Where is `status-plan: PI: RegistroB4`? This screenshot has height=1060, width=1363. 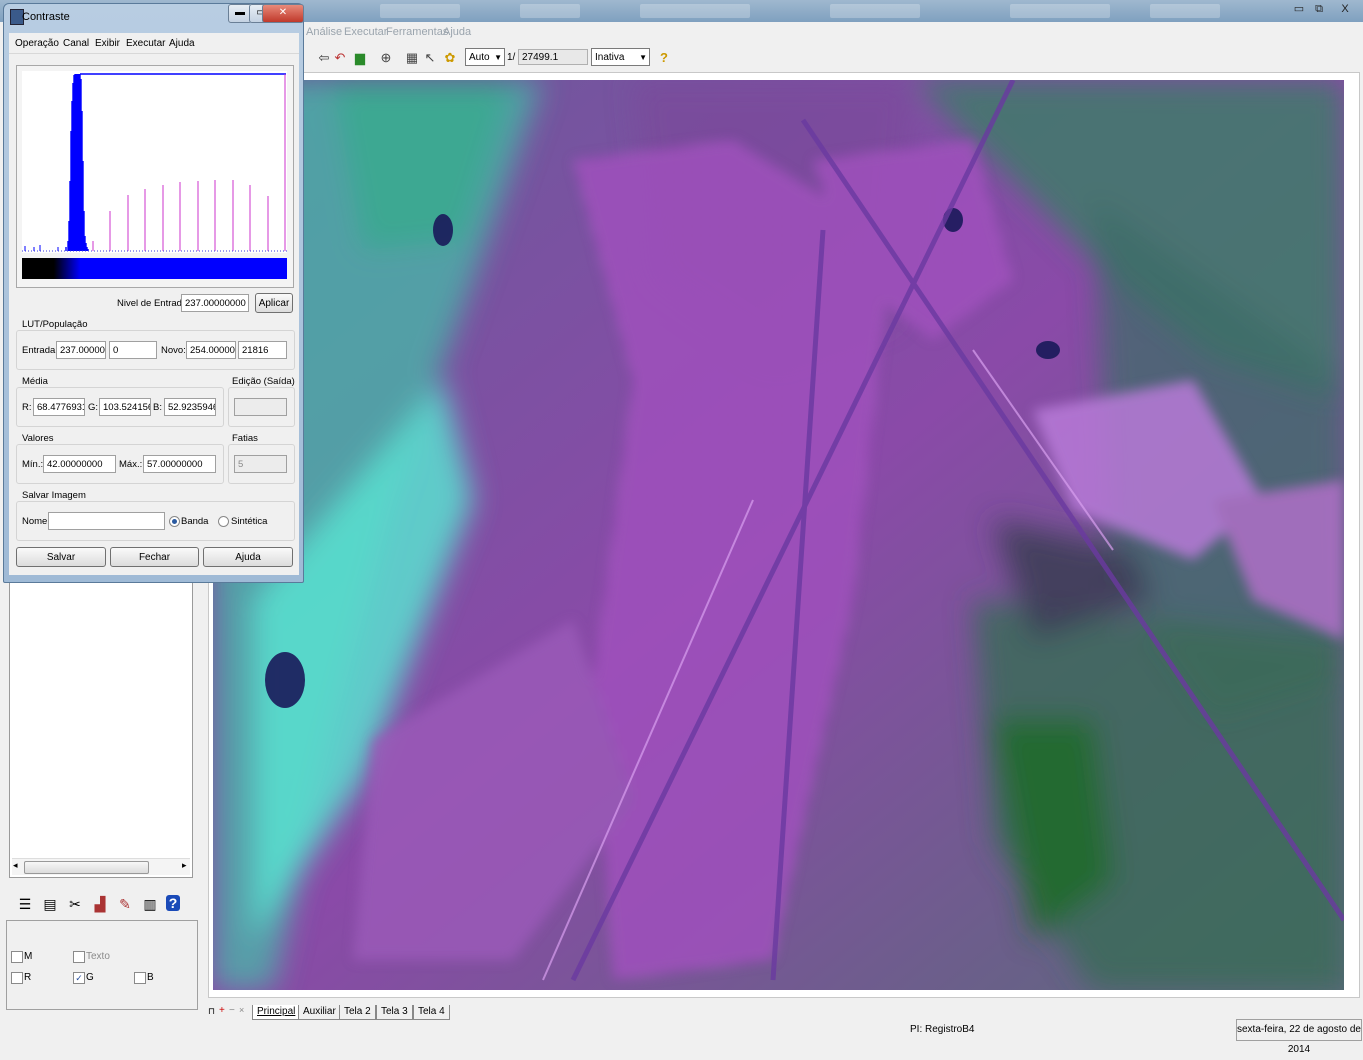 status-plan: PI: RegistroB4 is located at coordinates (942, 1029).